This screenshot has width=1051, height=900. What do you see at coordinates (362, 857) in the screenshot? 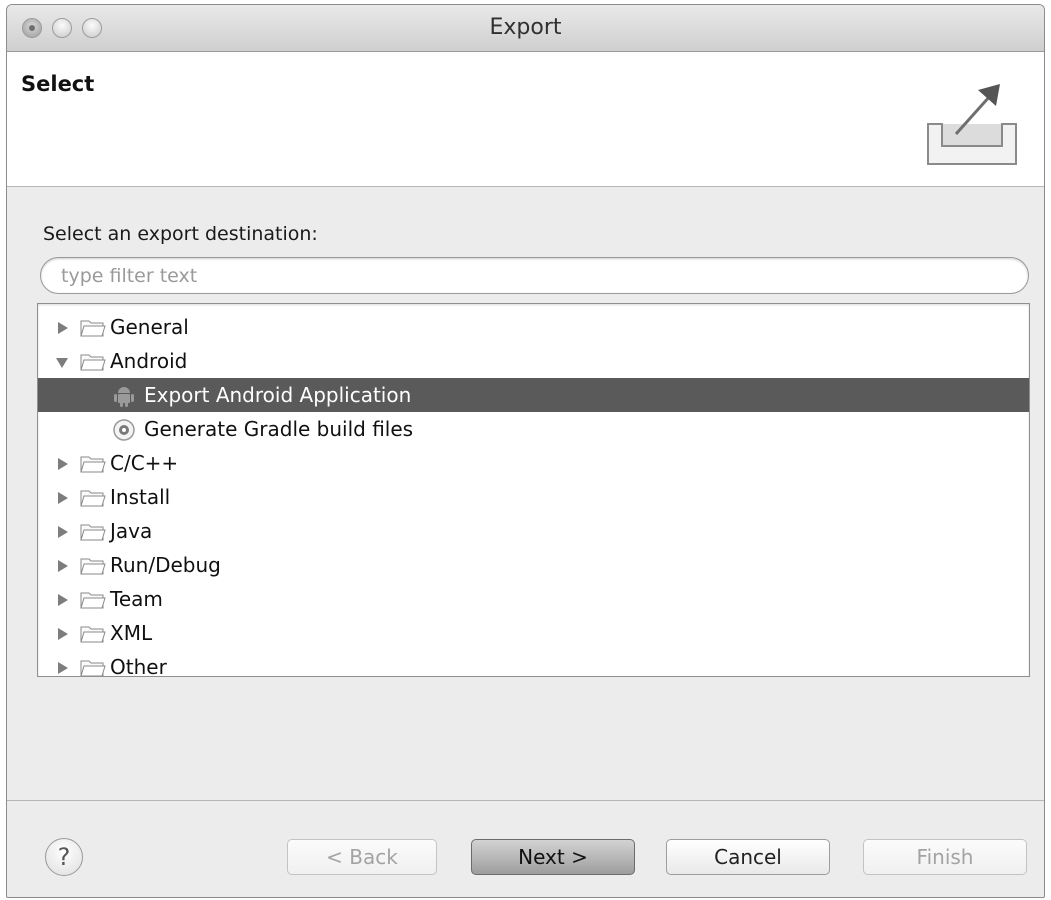
I see `back-button: < Back` at bounding box center [362, 857].